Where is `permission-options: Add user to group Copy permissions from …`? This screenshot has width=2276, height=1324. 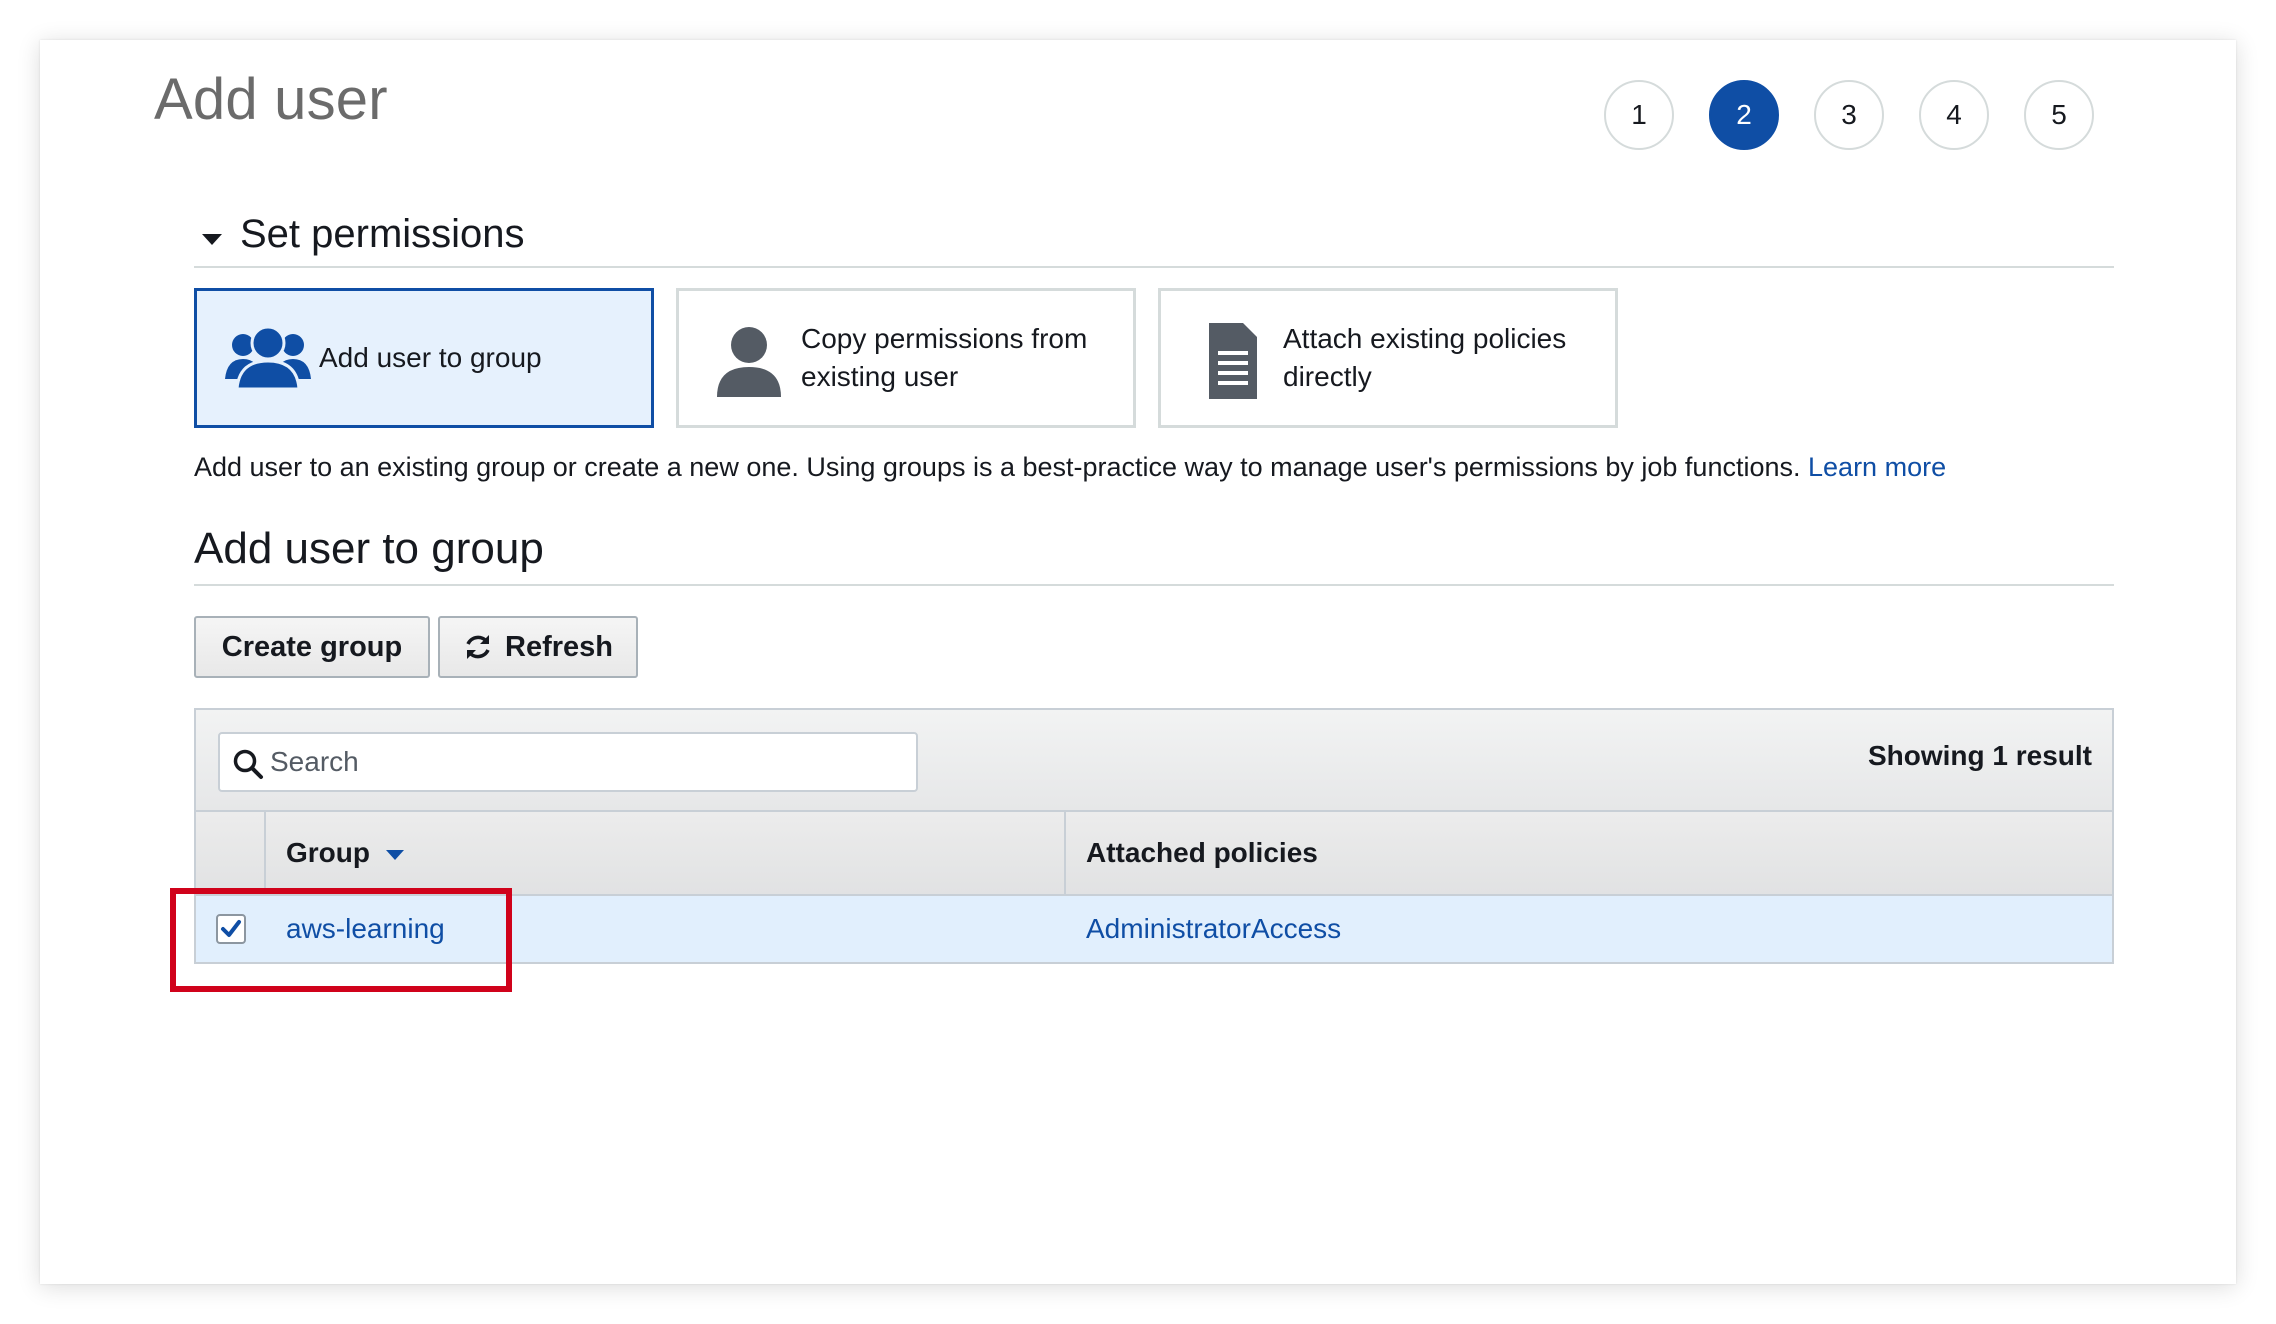
permission-options: Add user to group Copy permissions from … is located at coordinates (906, 358).